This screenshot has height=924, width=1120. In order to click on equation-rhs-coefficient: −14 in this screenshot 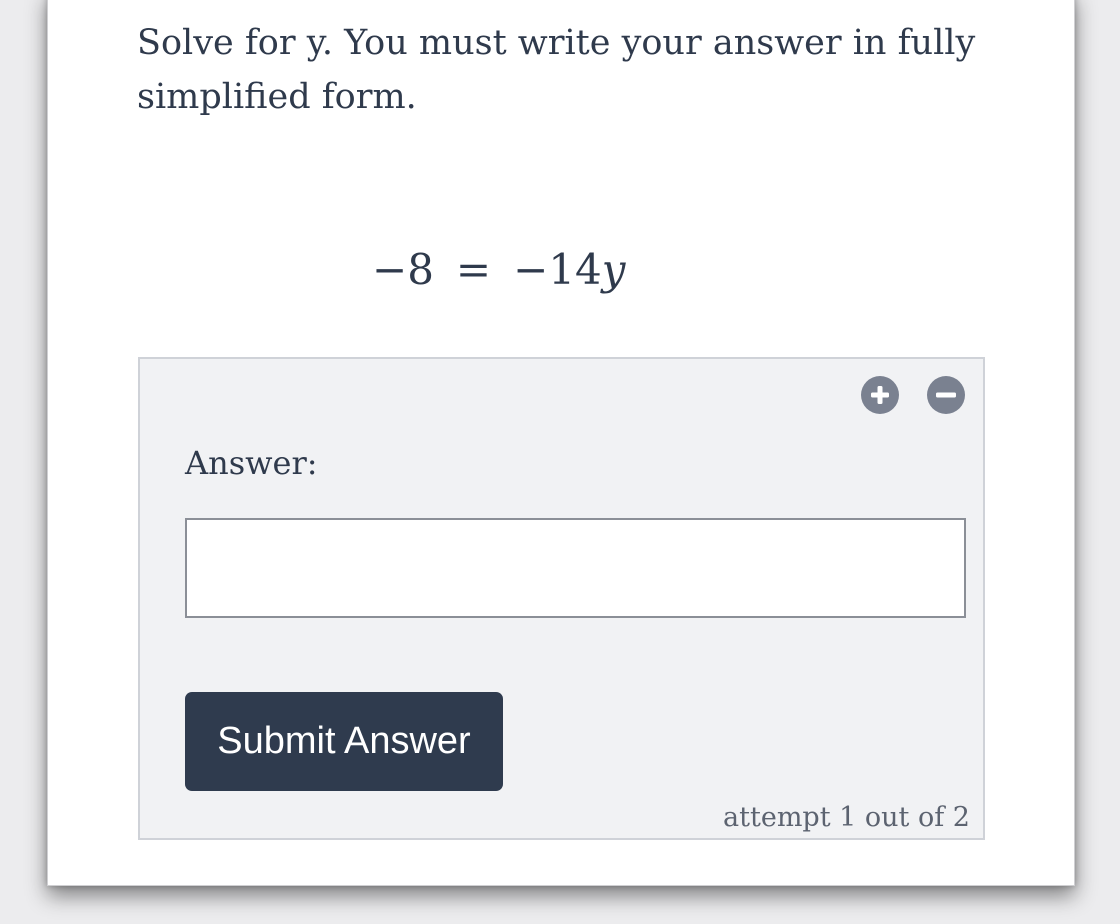, I will do `click(557, 269)`.